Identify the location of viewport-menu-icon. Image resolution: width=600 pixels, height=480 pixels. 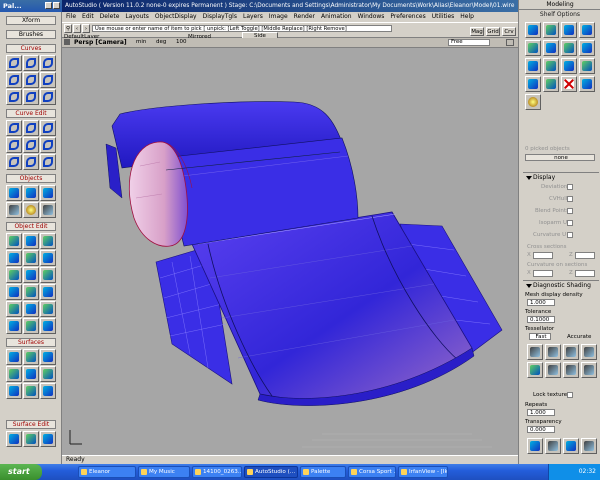
(67, 42).